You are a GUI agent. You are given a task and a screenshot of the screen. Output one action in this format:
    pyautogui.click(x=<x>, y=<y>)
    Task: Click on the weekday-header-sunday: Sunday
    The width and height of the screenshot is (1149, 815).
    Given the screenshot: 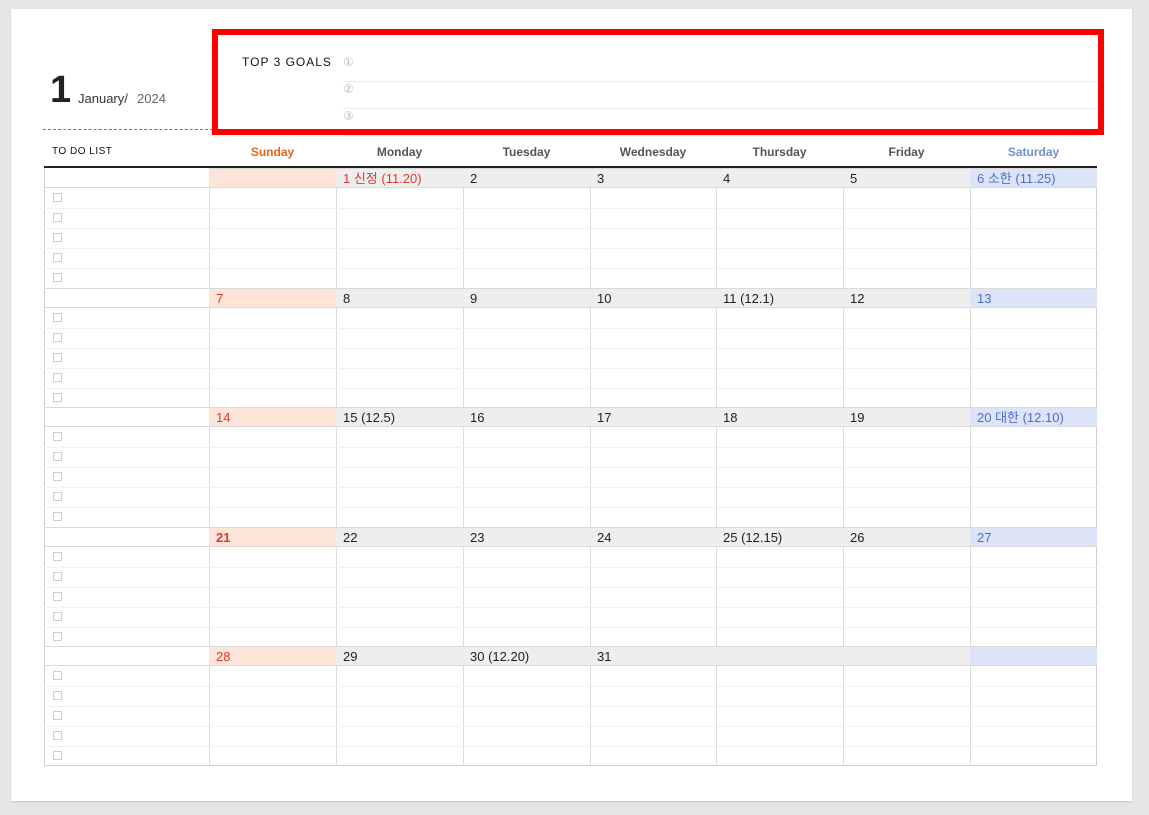 What is the action you would take?
    pyautogui.click(x=272, y=152)
    